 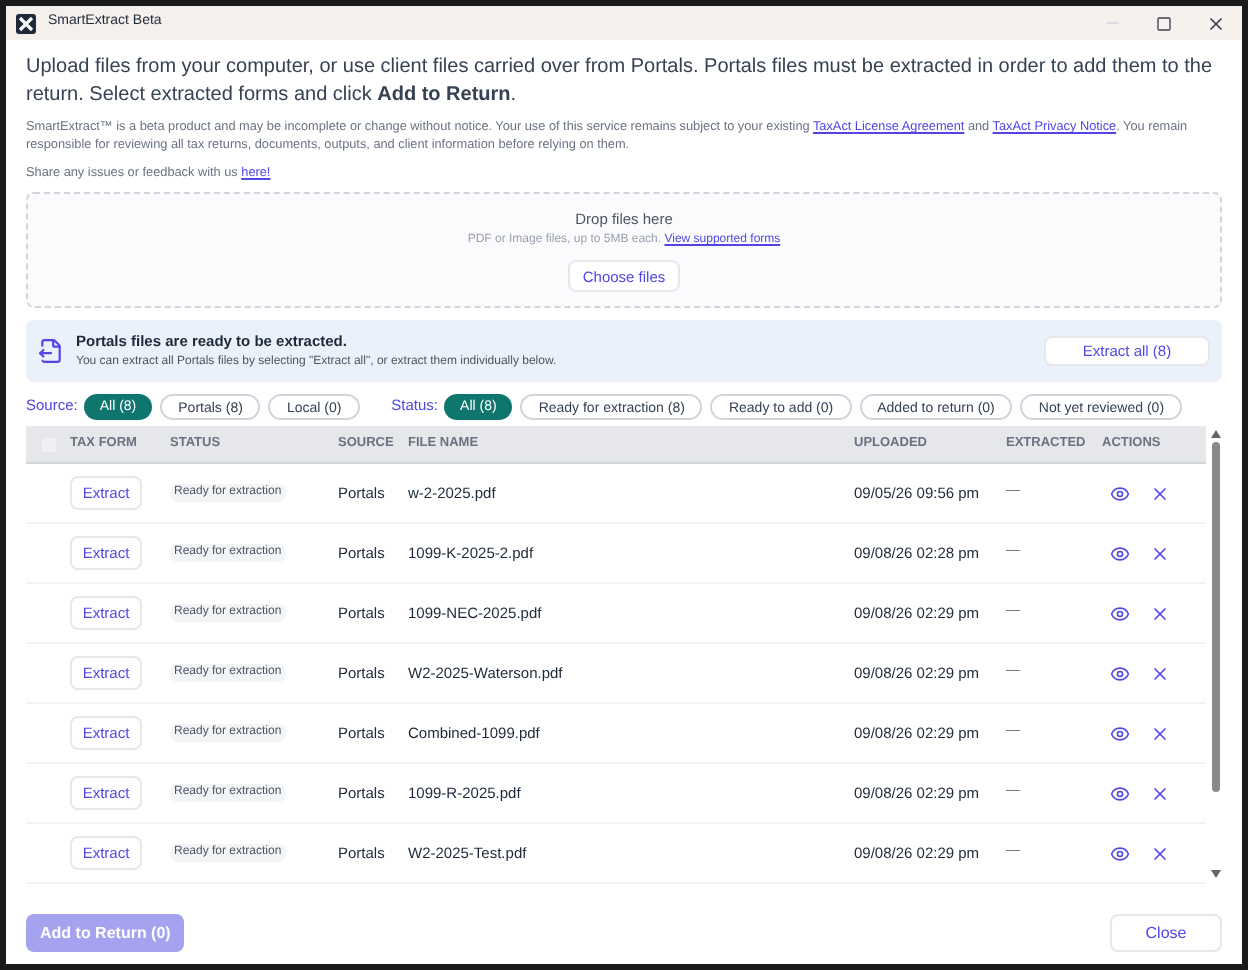 I want to click on close-icon, so click(x=1216, y=23).